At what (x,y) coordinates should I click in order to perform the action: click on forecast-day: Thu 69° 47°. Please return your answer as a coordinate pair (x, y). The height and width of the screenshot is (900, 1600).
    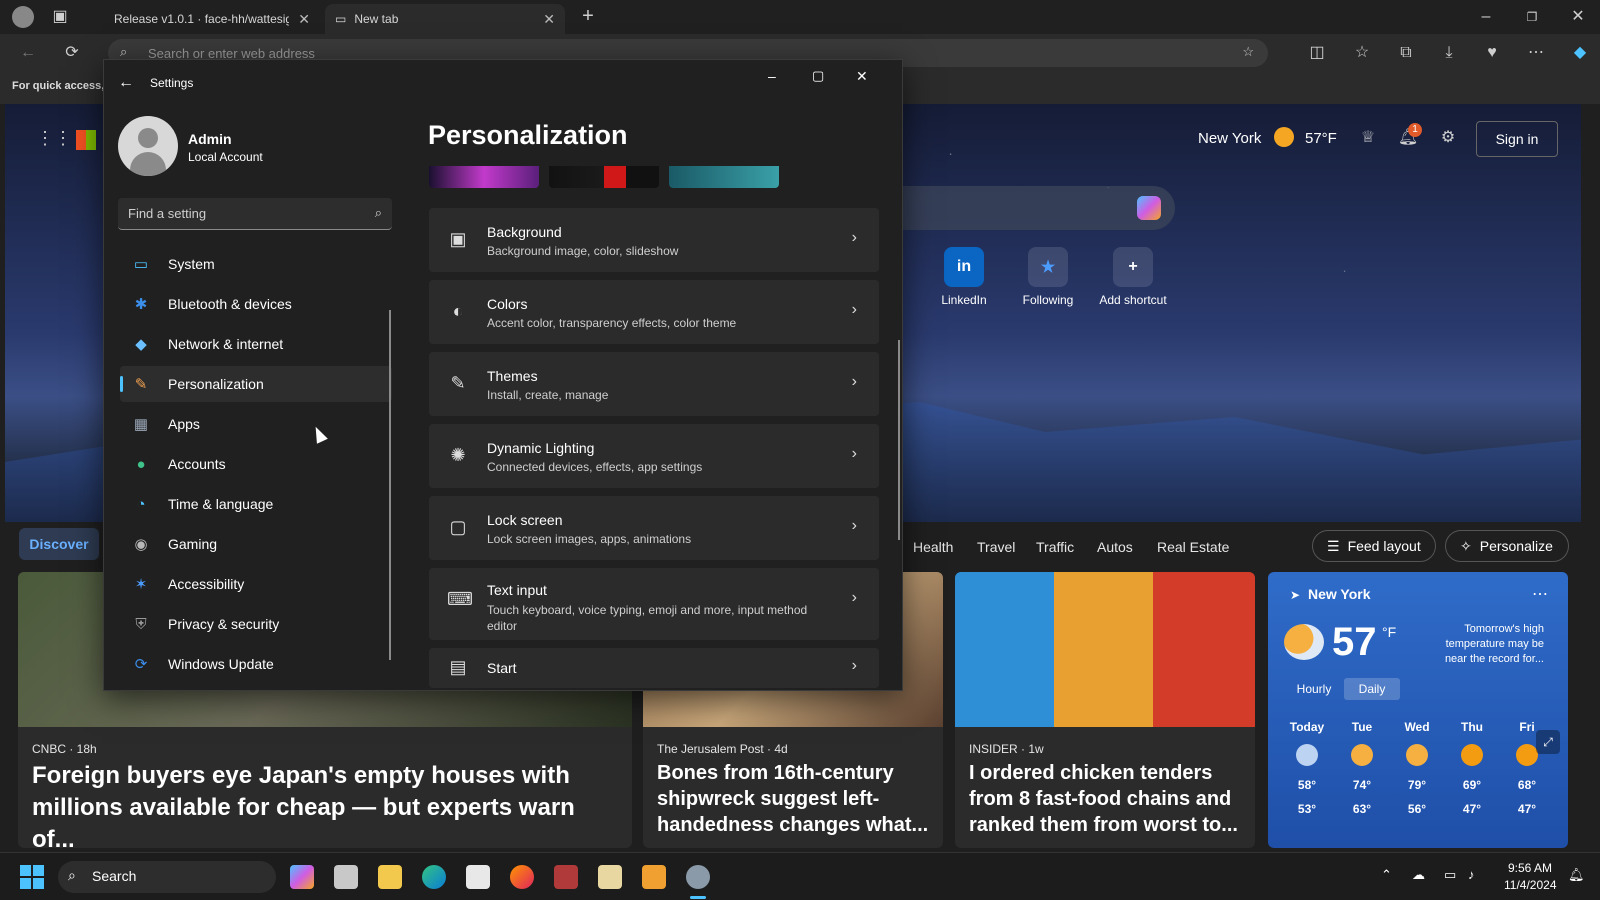
    Looking at the image, I should click on (1472, 768).